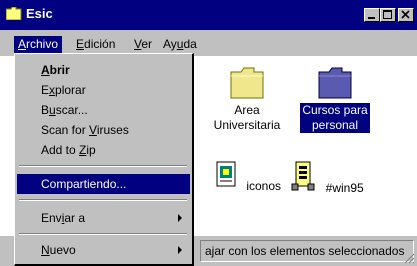  I want to click on label: ar a, so click(75, 218).